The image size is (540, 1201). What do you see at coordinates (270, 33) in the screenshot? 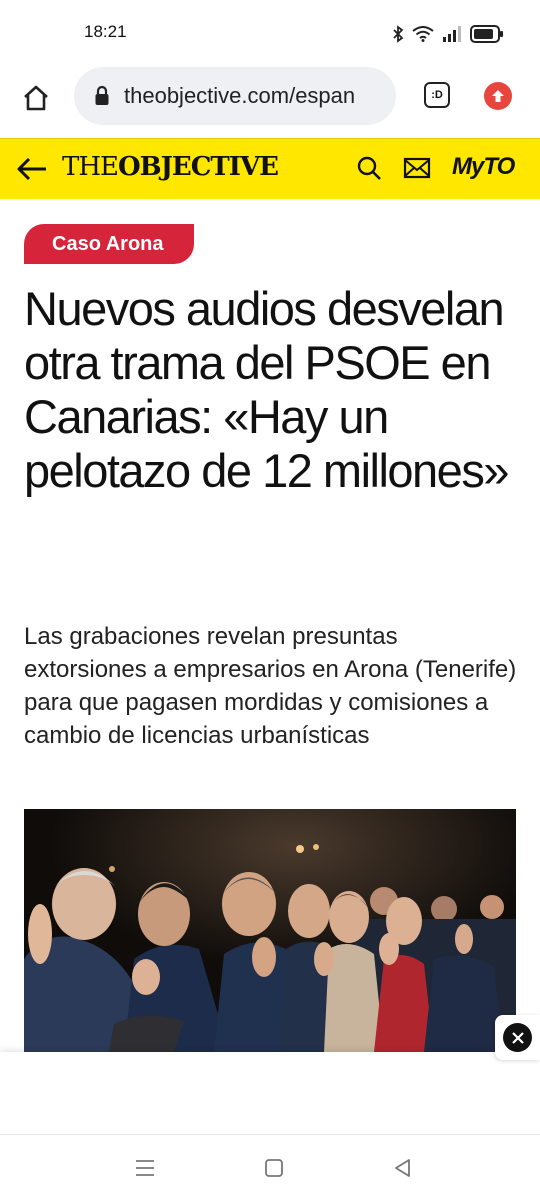
I see `status-bar: 18:21` at bounding box center [270, 33].